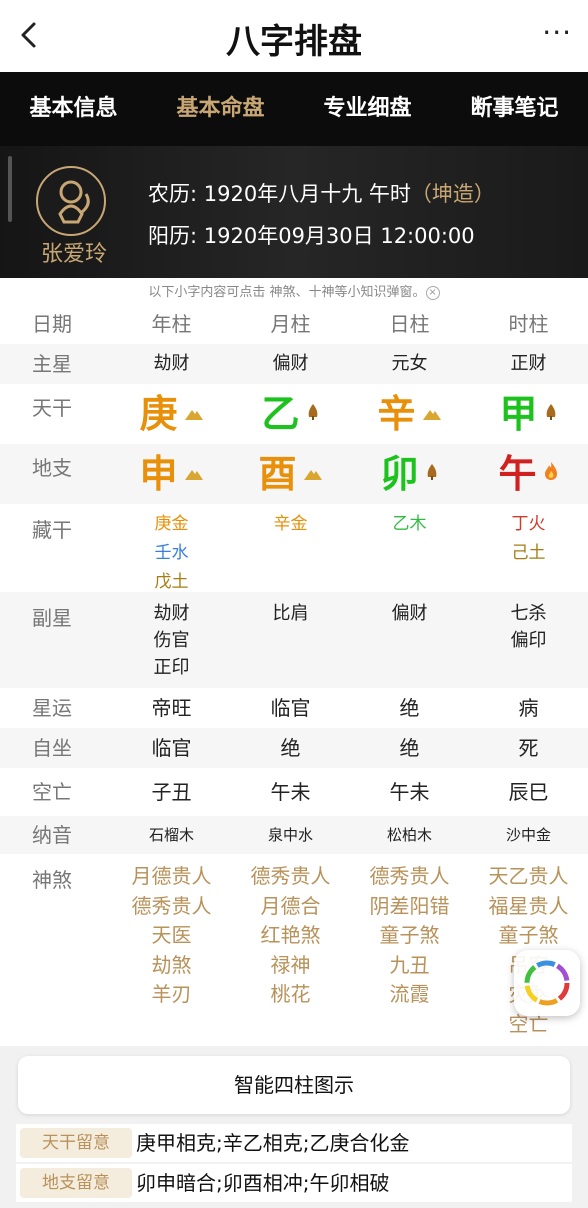 This screenshot has height=1208, width=588. What do you see at coordinates (528, 414) in the screenshot?
I see `stem-cell: 甲` at bounding box center [528, 414].